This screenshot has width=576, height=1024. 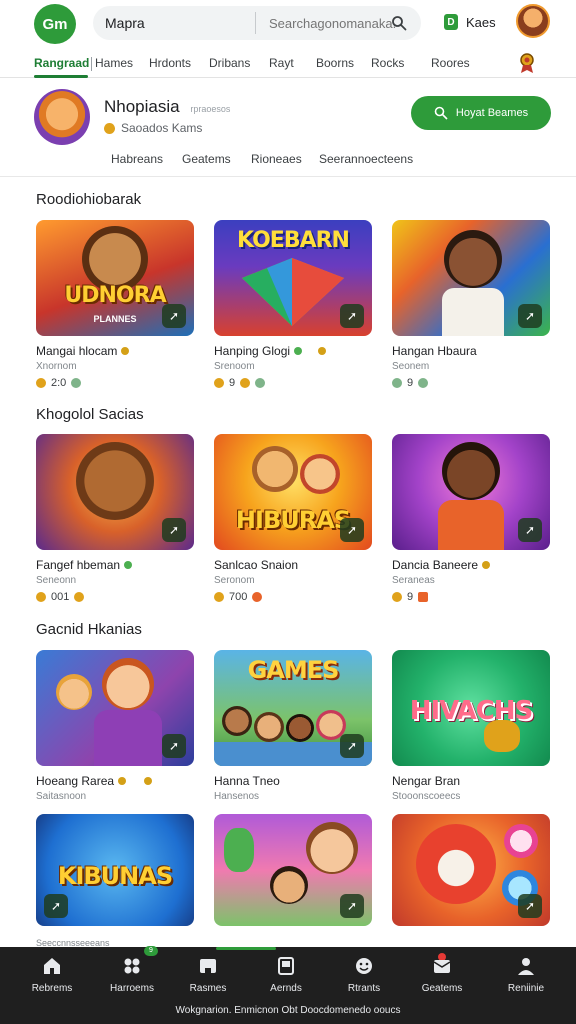 What do you see at coordinates (322, 351) in the screenshot?
I see `flame-icon` at bounding box center [322, 351].